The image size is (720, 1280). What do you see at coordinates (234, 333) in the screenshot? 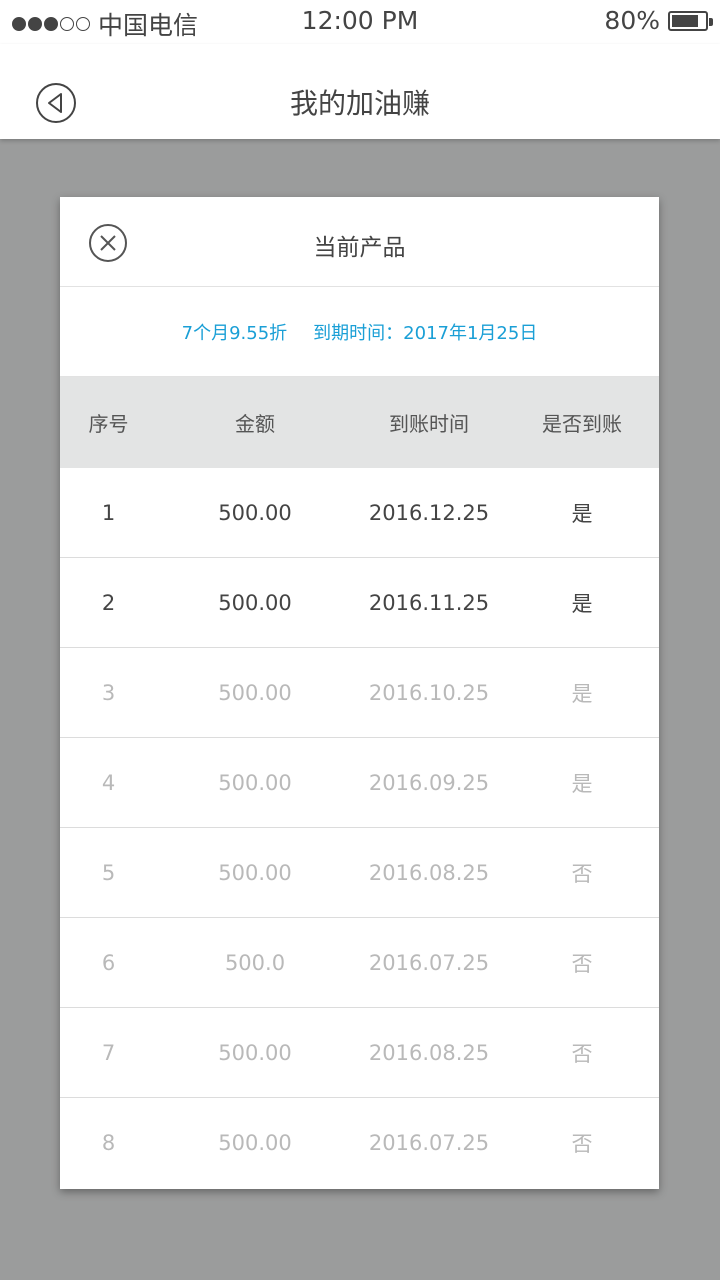
I see `product-term: 7个月9.55折` at bounding box center [234, 333].